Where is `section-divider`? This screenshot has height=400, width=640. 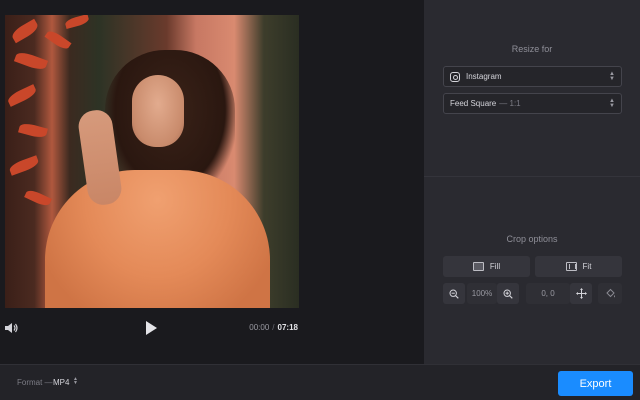
section-divider is located at coordinates (532, 176).